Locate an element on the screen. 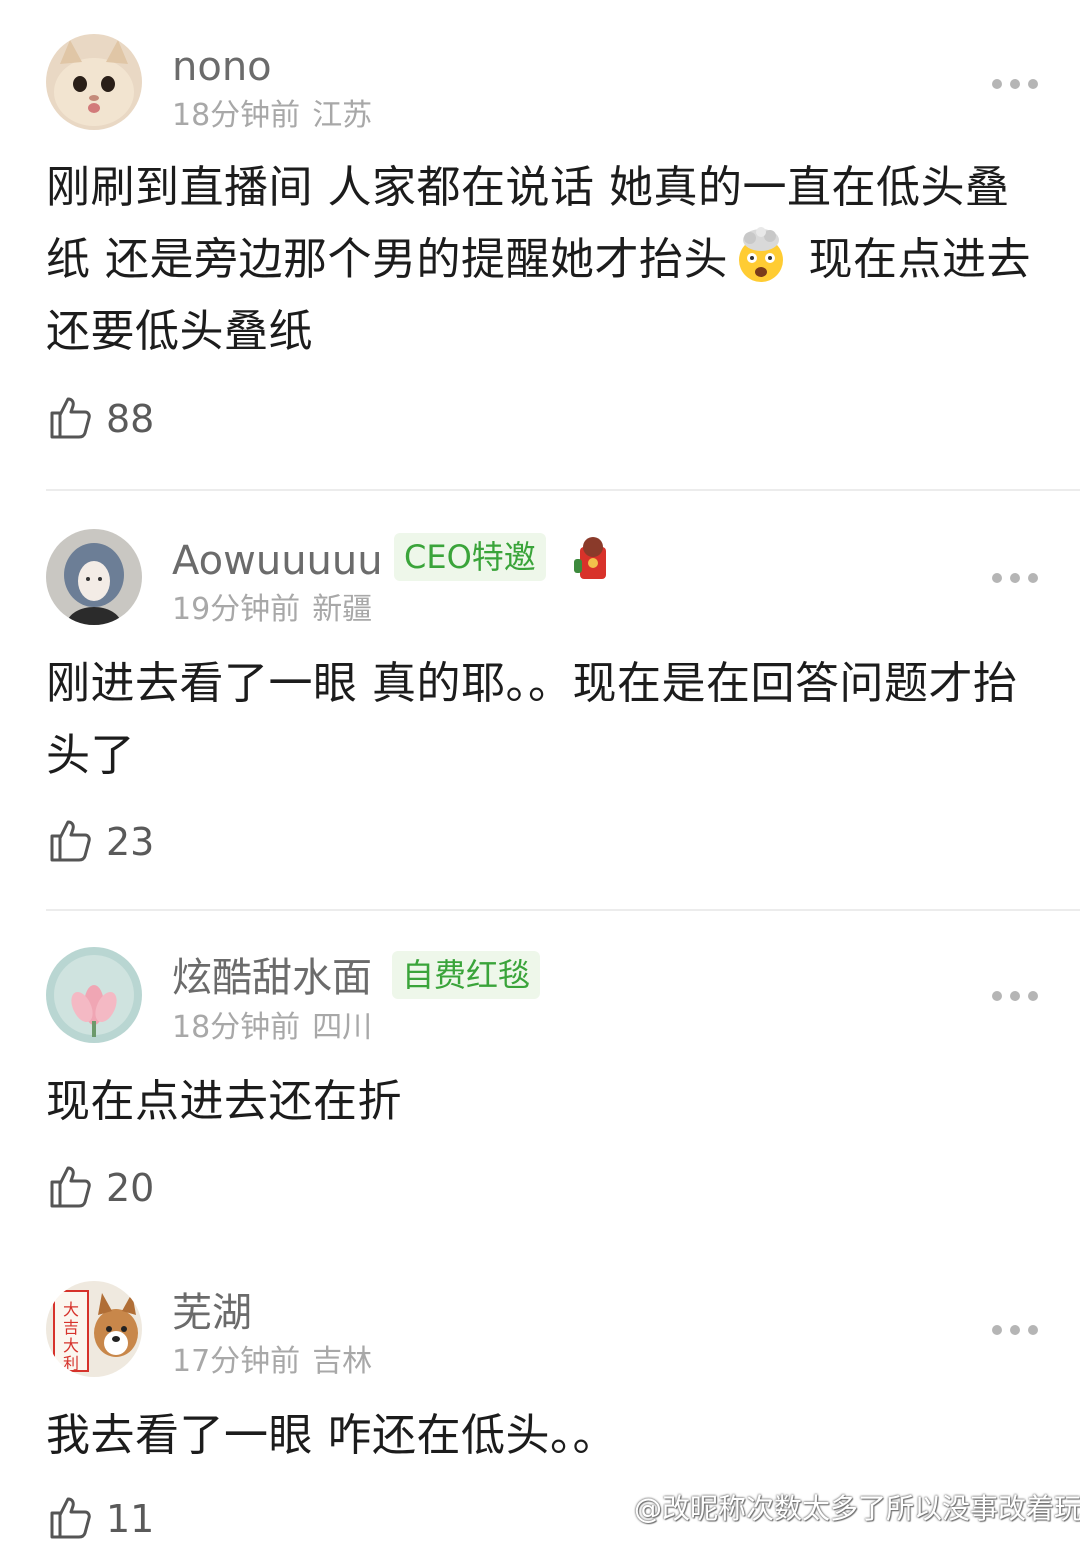  like-button: 11 is located at coordinates (100, 1519).